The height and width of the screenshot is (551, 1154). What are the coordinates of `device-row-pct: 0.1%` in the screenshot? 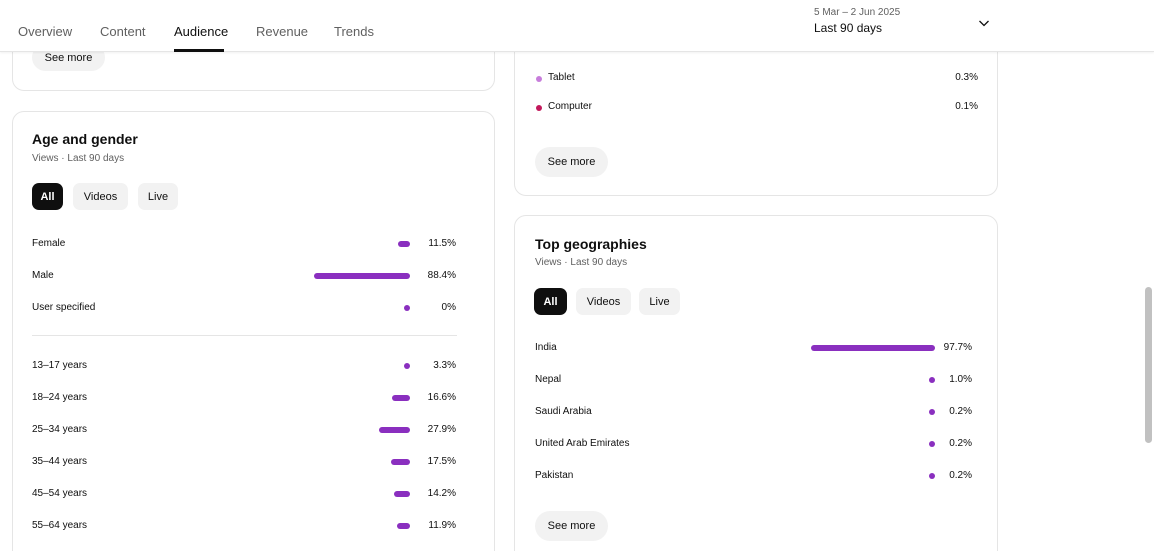 It's located at (966, 106).